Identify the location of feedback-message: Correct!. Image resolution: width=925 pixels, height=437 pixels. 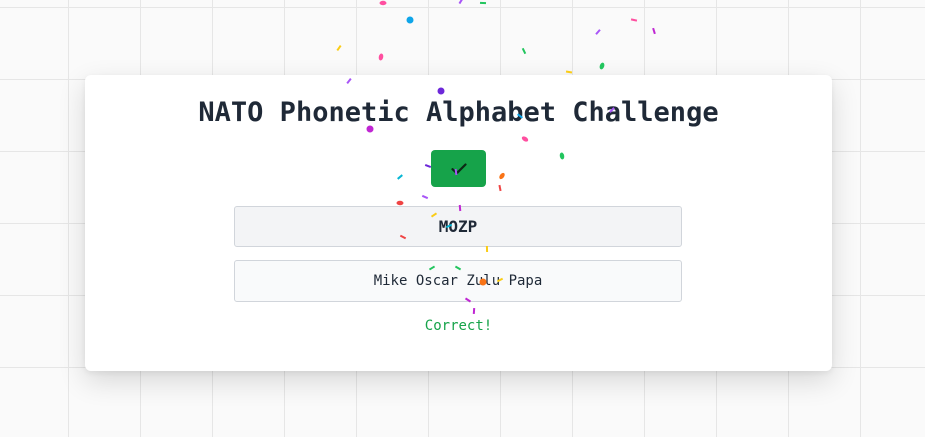
(458, 326).